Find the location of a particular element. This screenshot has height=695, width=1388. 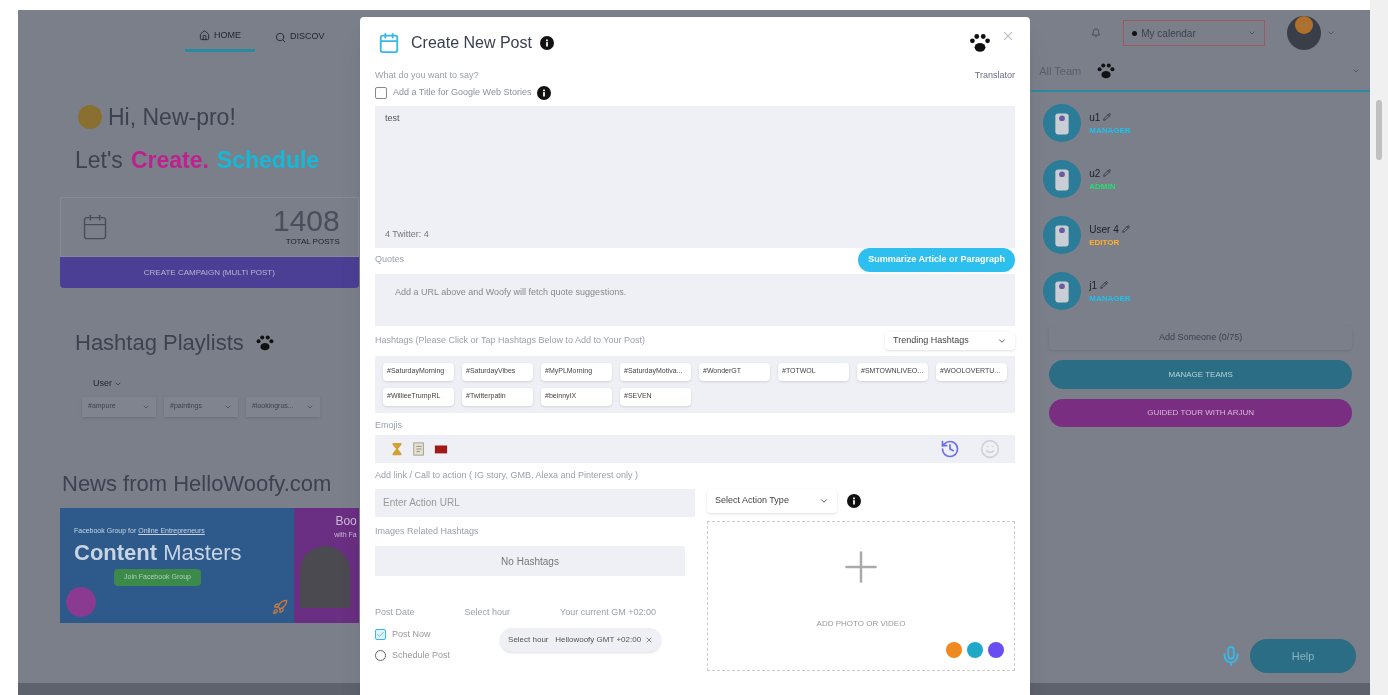

radio-button is located at coordinates (380, 634).